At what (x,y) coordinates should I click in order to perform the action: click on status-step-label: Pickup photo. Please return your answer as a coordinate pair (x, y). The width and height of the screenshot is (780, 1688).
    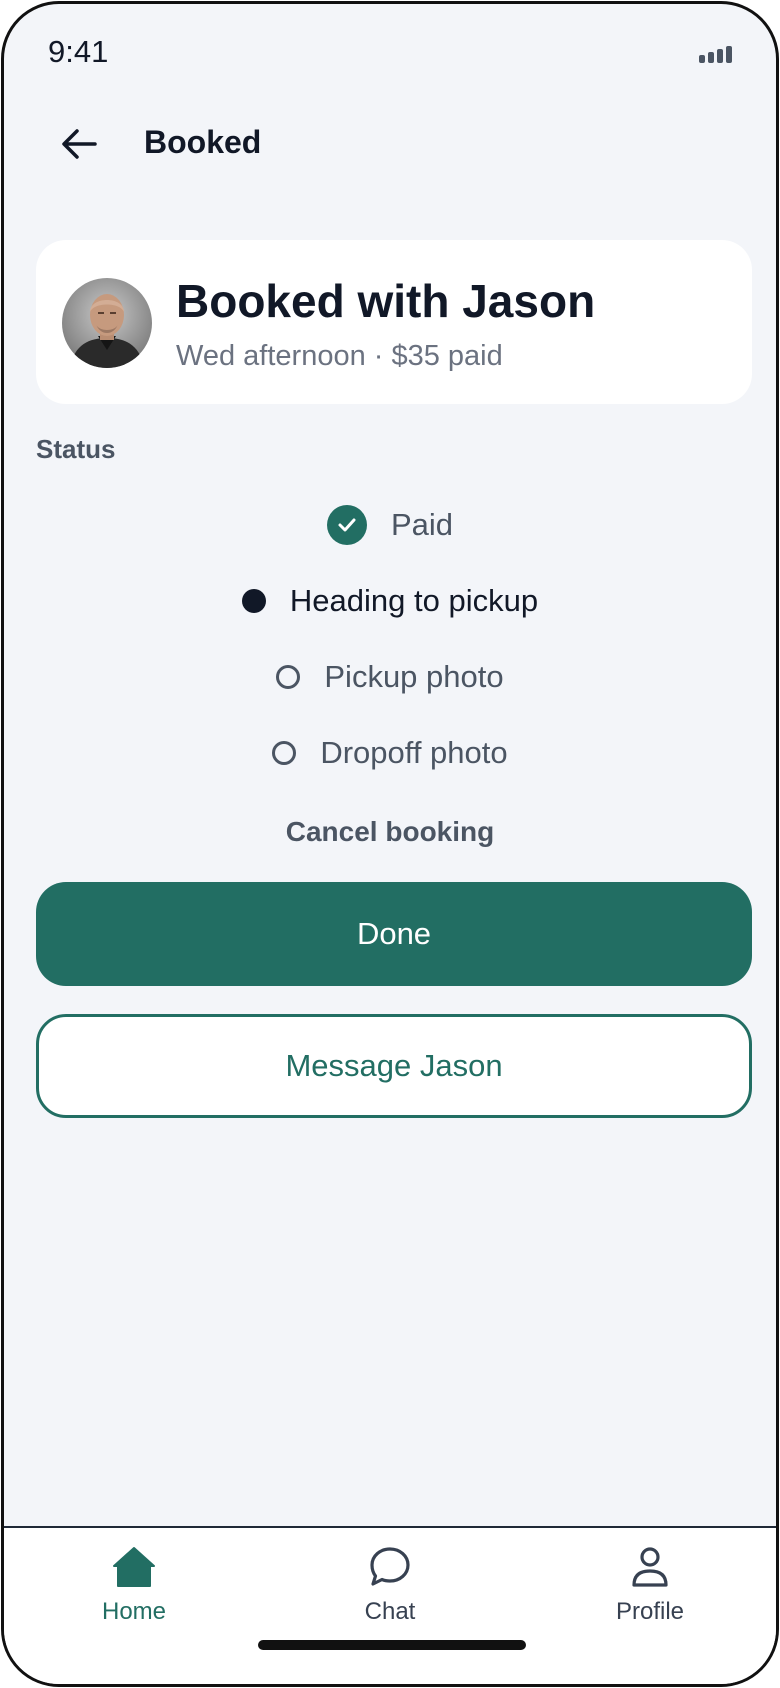
    Looking at the image, I should click on (414, 676).